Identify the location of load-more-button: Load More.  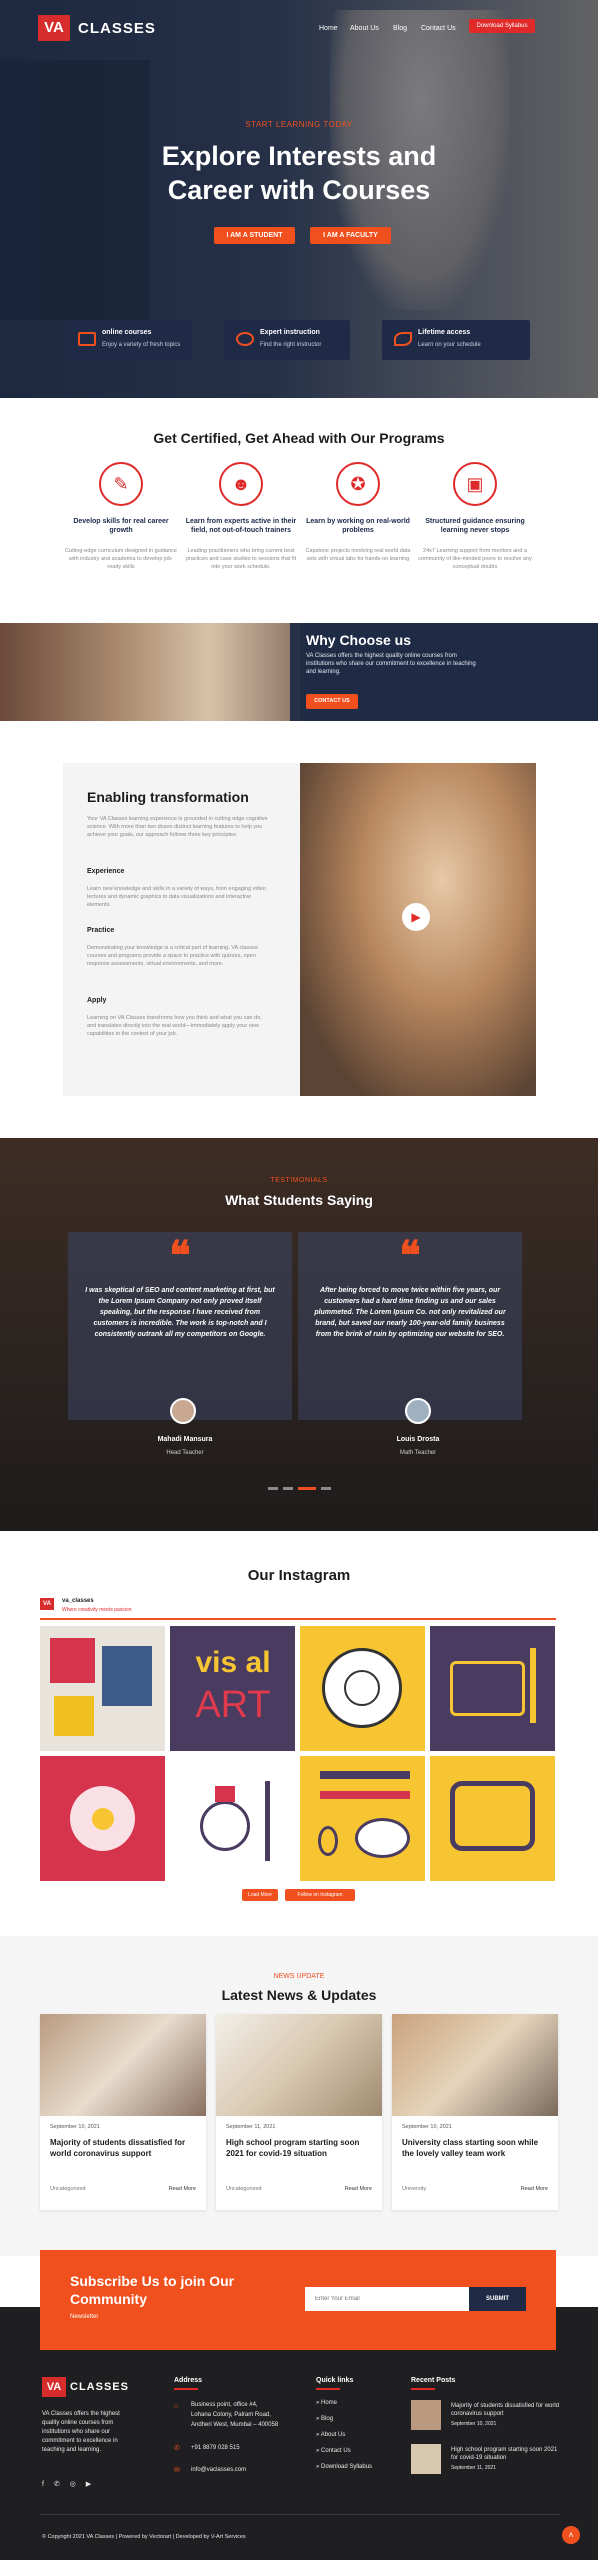
(260, 1895).